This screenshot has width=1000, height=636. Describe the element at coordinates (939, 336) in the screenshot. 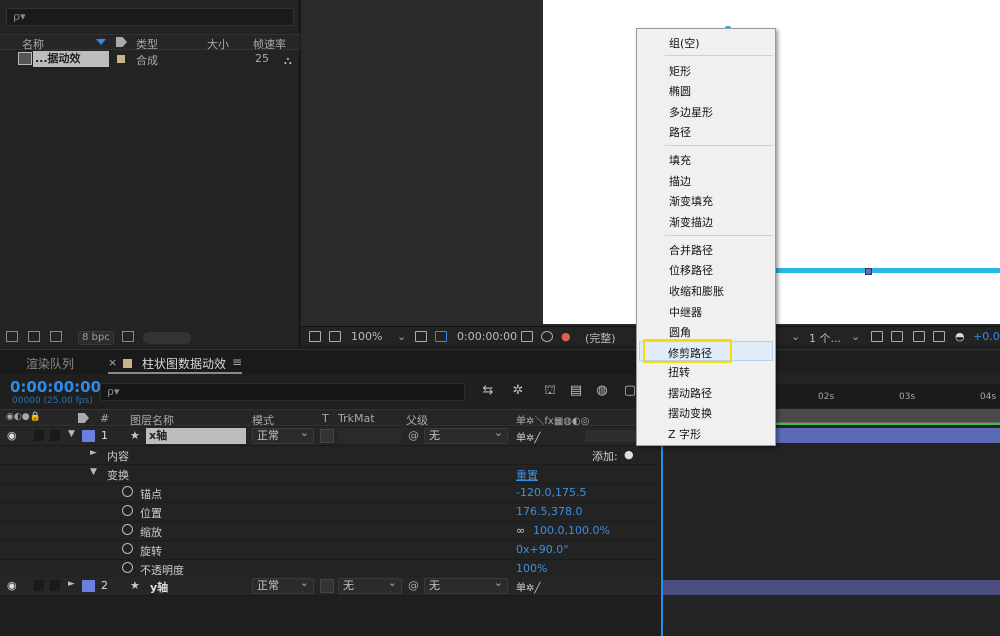

I see `comp-flowchart-icon` at that location.